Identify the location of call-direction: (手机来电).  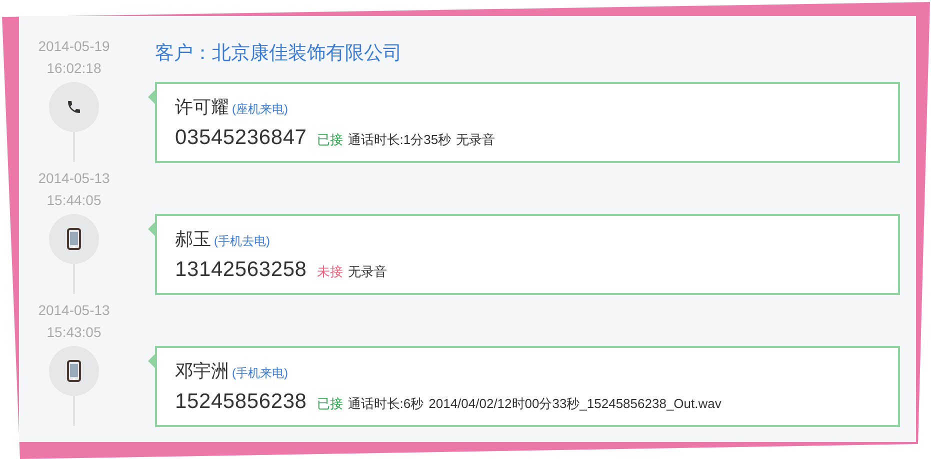
(260, 373).